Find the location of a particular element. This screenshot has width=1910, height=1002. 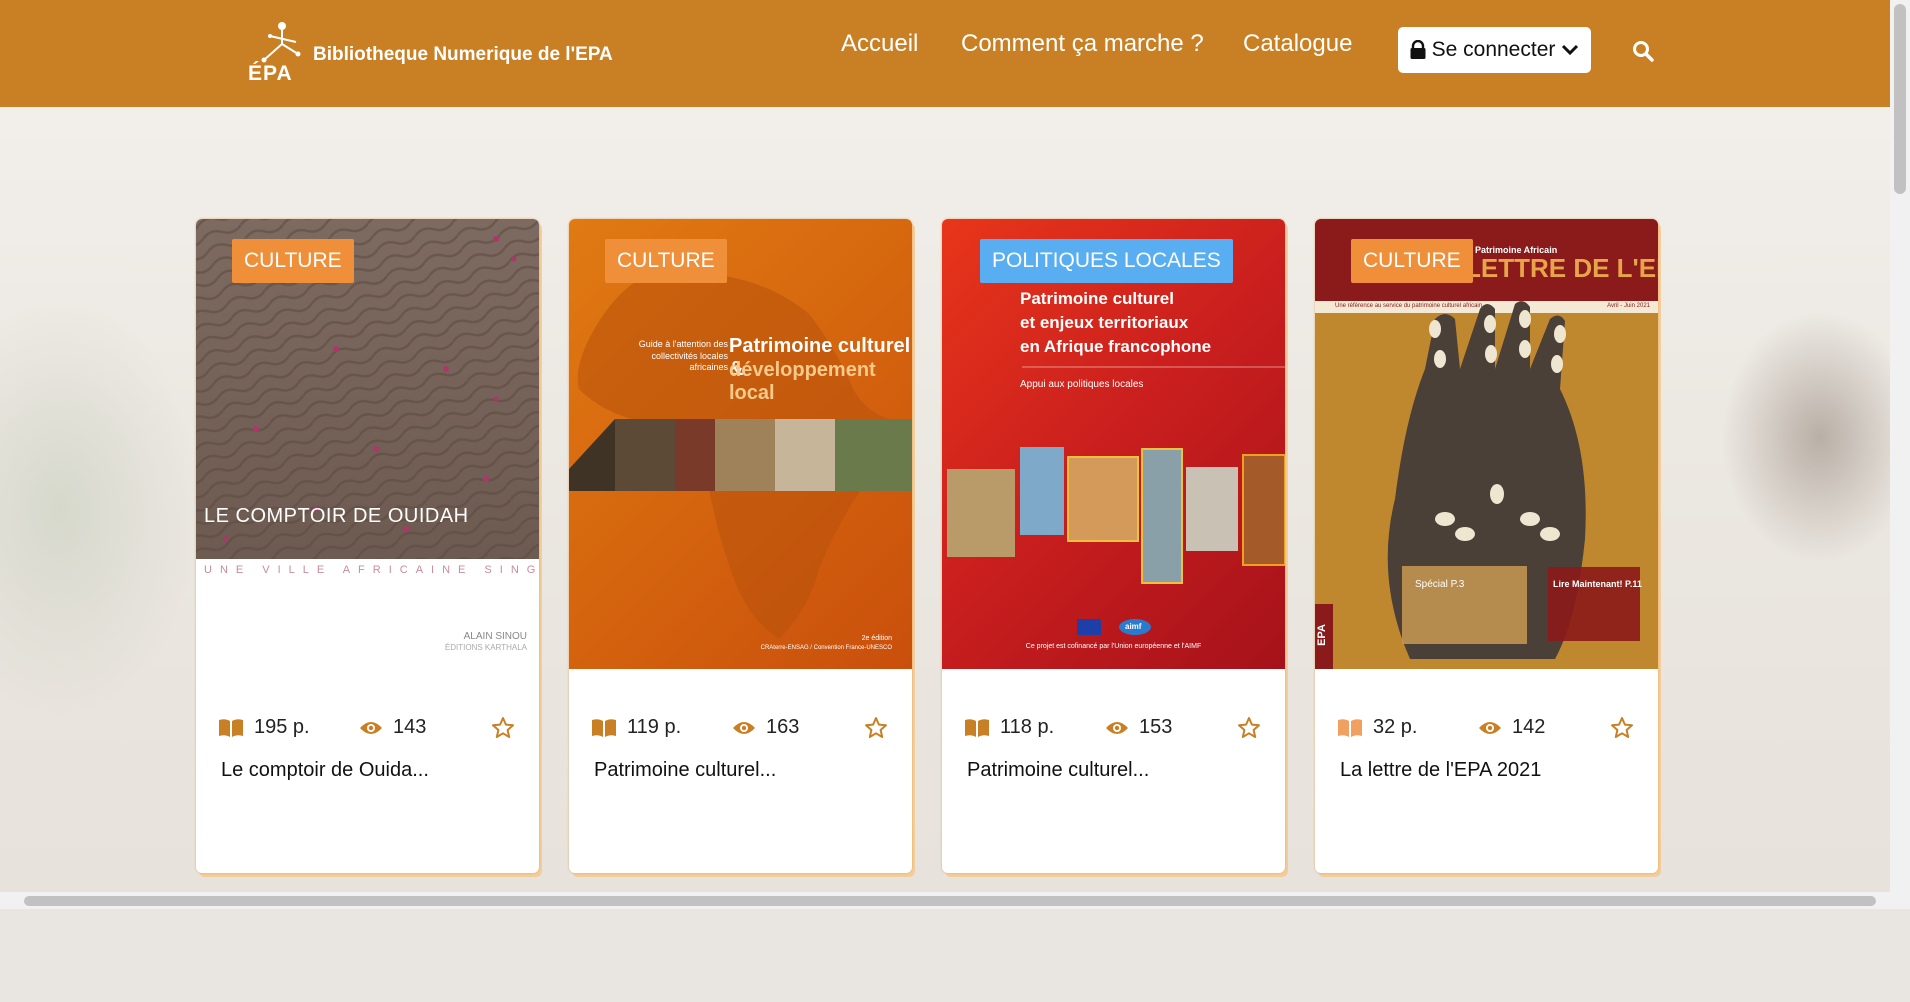

cover-title-line3: en Afrique francophone is located at coordinates (1116, 346).